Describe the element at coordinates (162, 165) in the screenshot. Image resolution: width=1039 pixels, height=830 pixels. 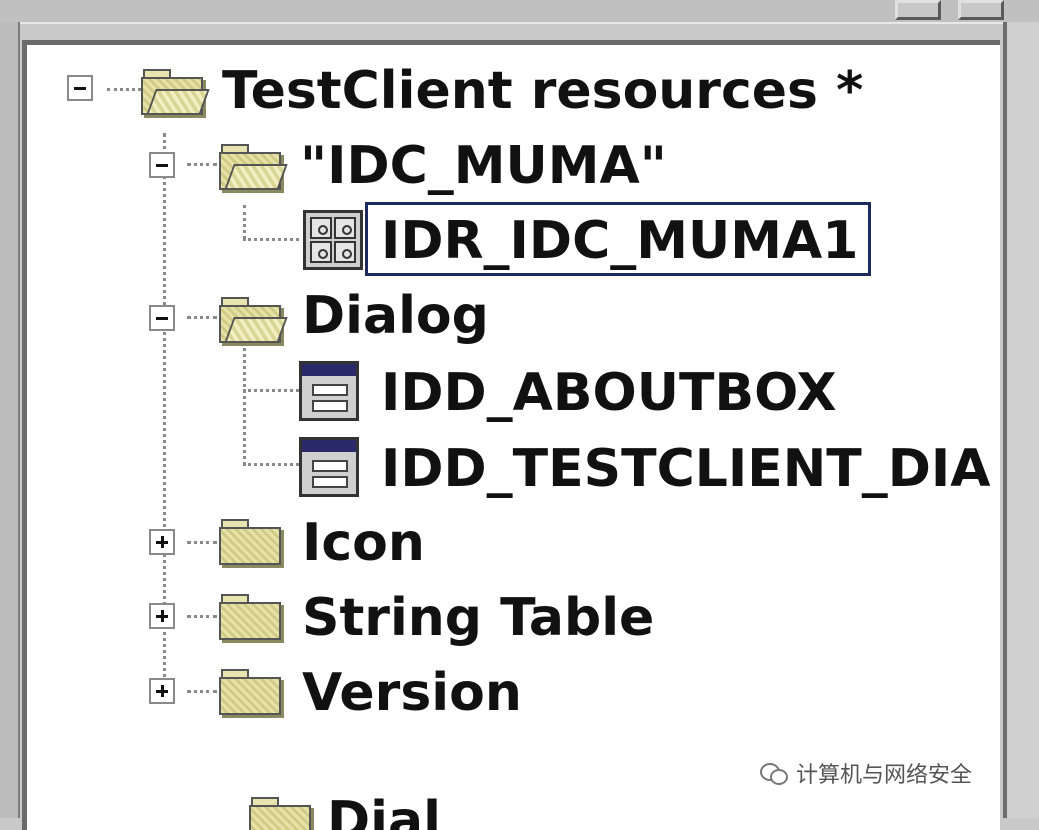
I see `collapse-toggle-idc-muma` at that location.